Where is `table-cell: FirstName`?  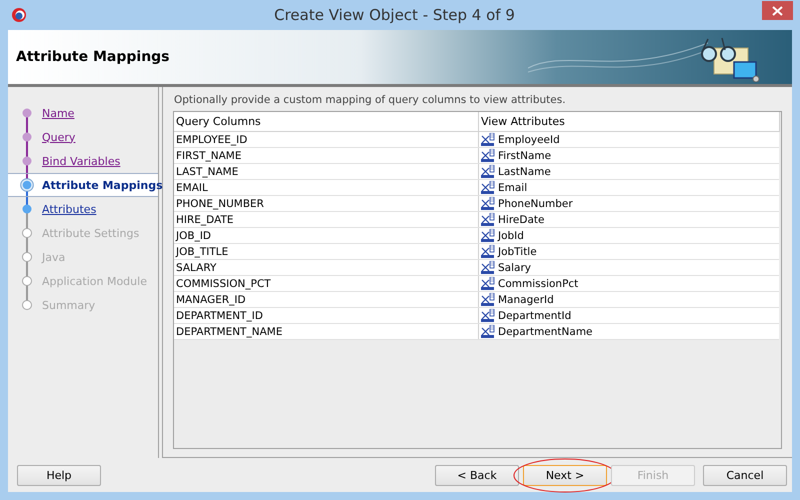
table-cell: FirstName is located at coordinates (525, 156).